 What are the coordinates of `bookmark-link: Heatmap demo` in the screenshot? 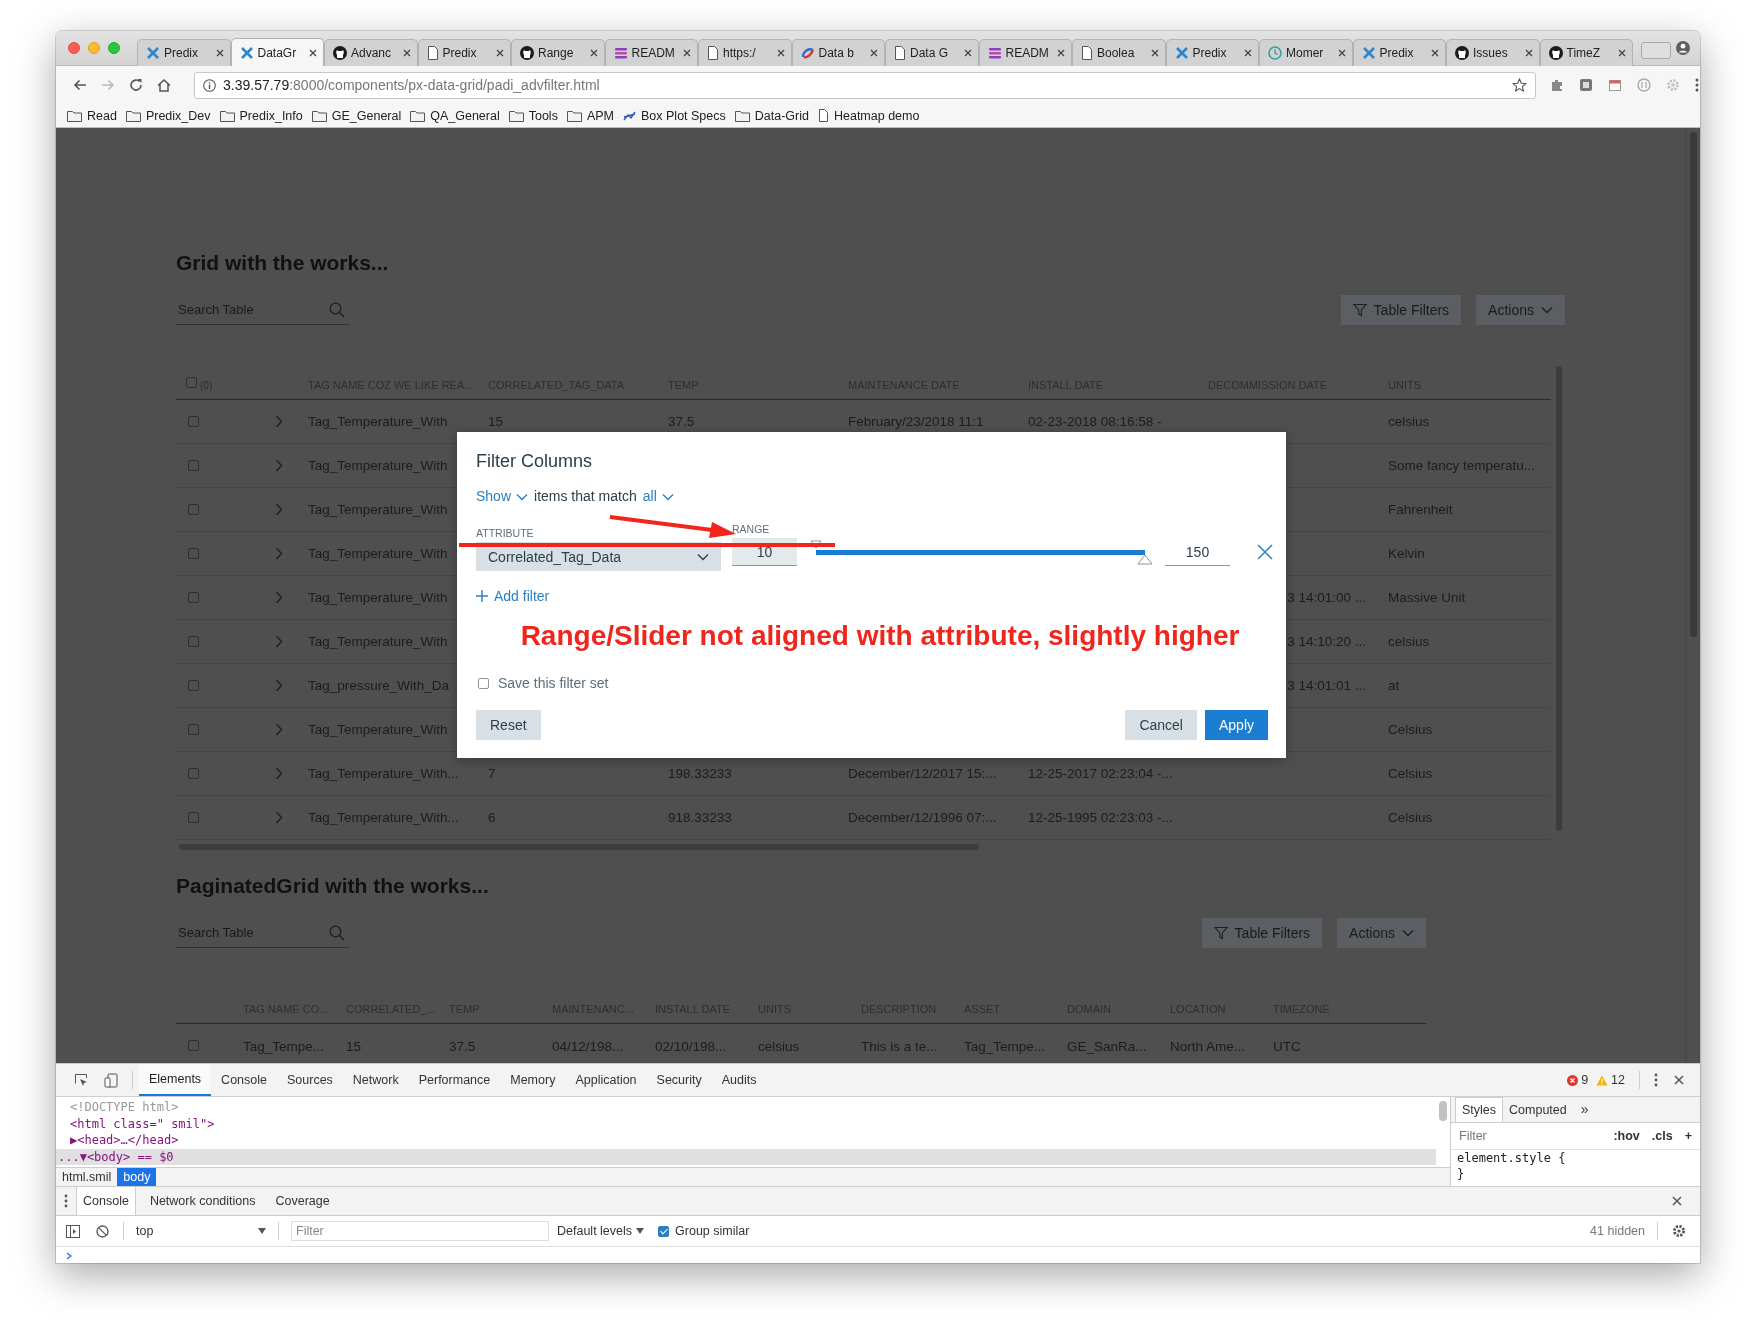 It's located at (868, 115).